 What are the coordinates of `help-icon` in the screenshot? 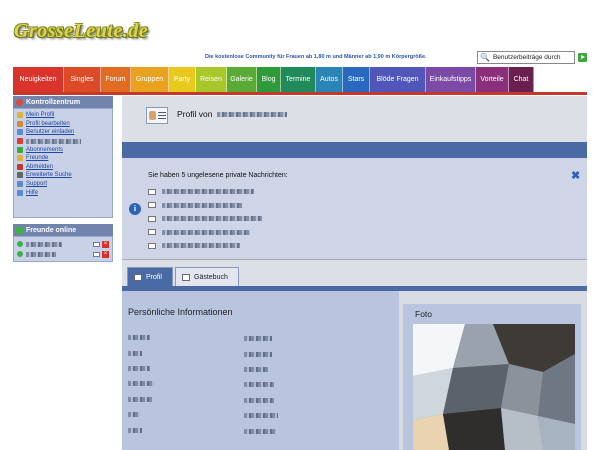 It's located at (20, 192).